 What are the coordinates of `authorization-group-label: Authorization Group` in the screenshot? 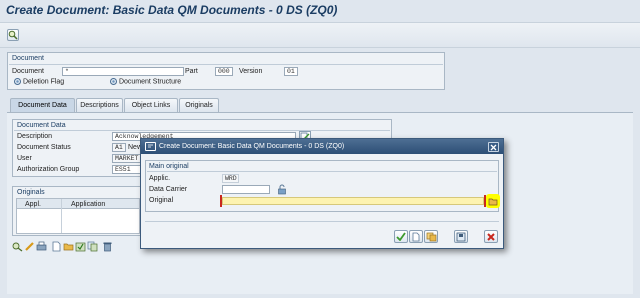 It's located at (48, 169).